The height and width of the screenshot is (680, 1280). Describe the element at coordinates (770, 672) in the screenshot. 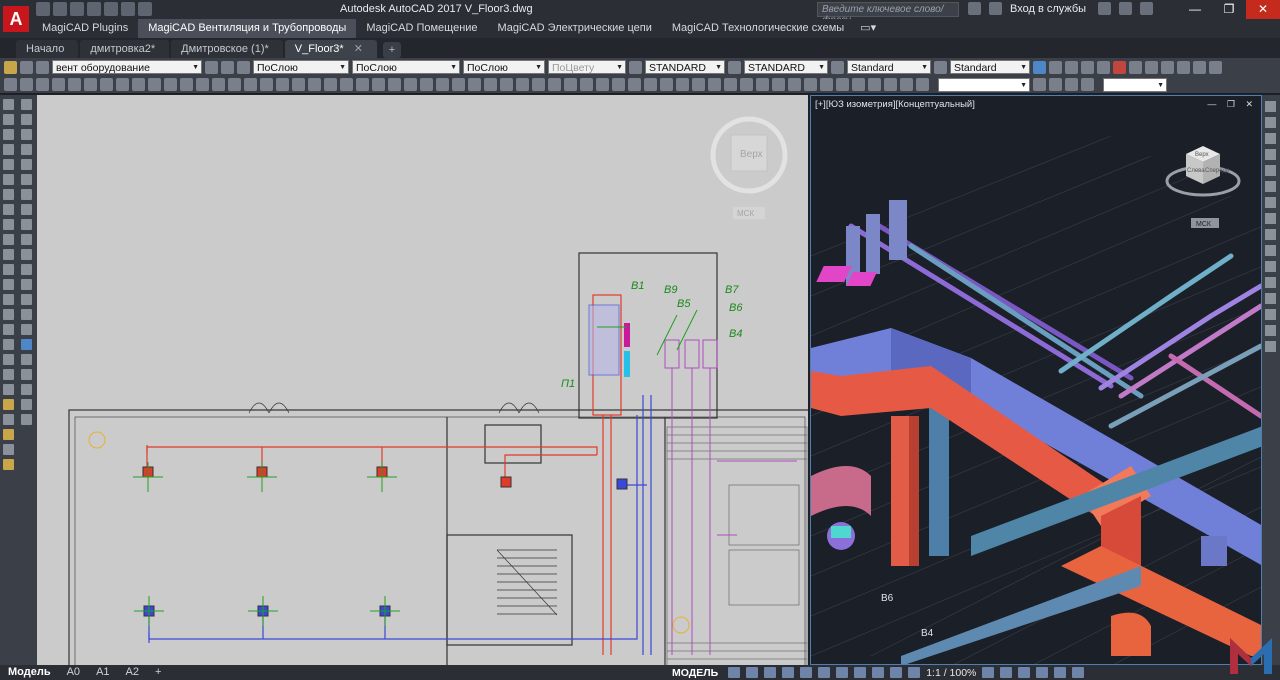

I see `ortho-icon` at that location.